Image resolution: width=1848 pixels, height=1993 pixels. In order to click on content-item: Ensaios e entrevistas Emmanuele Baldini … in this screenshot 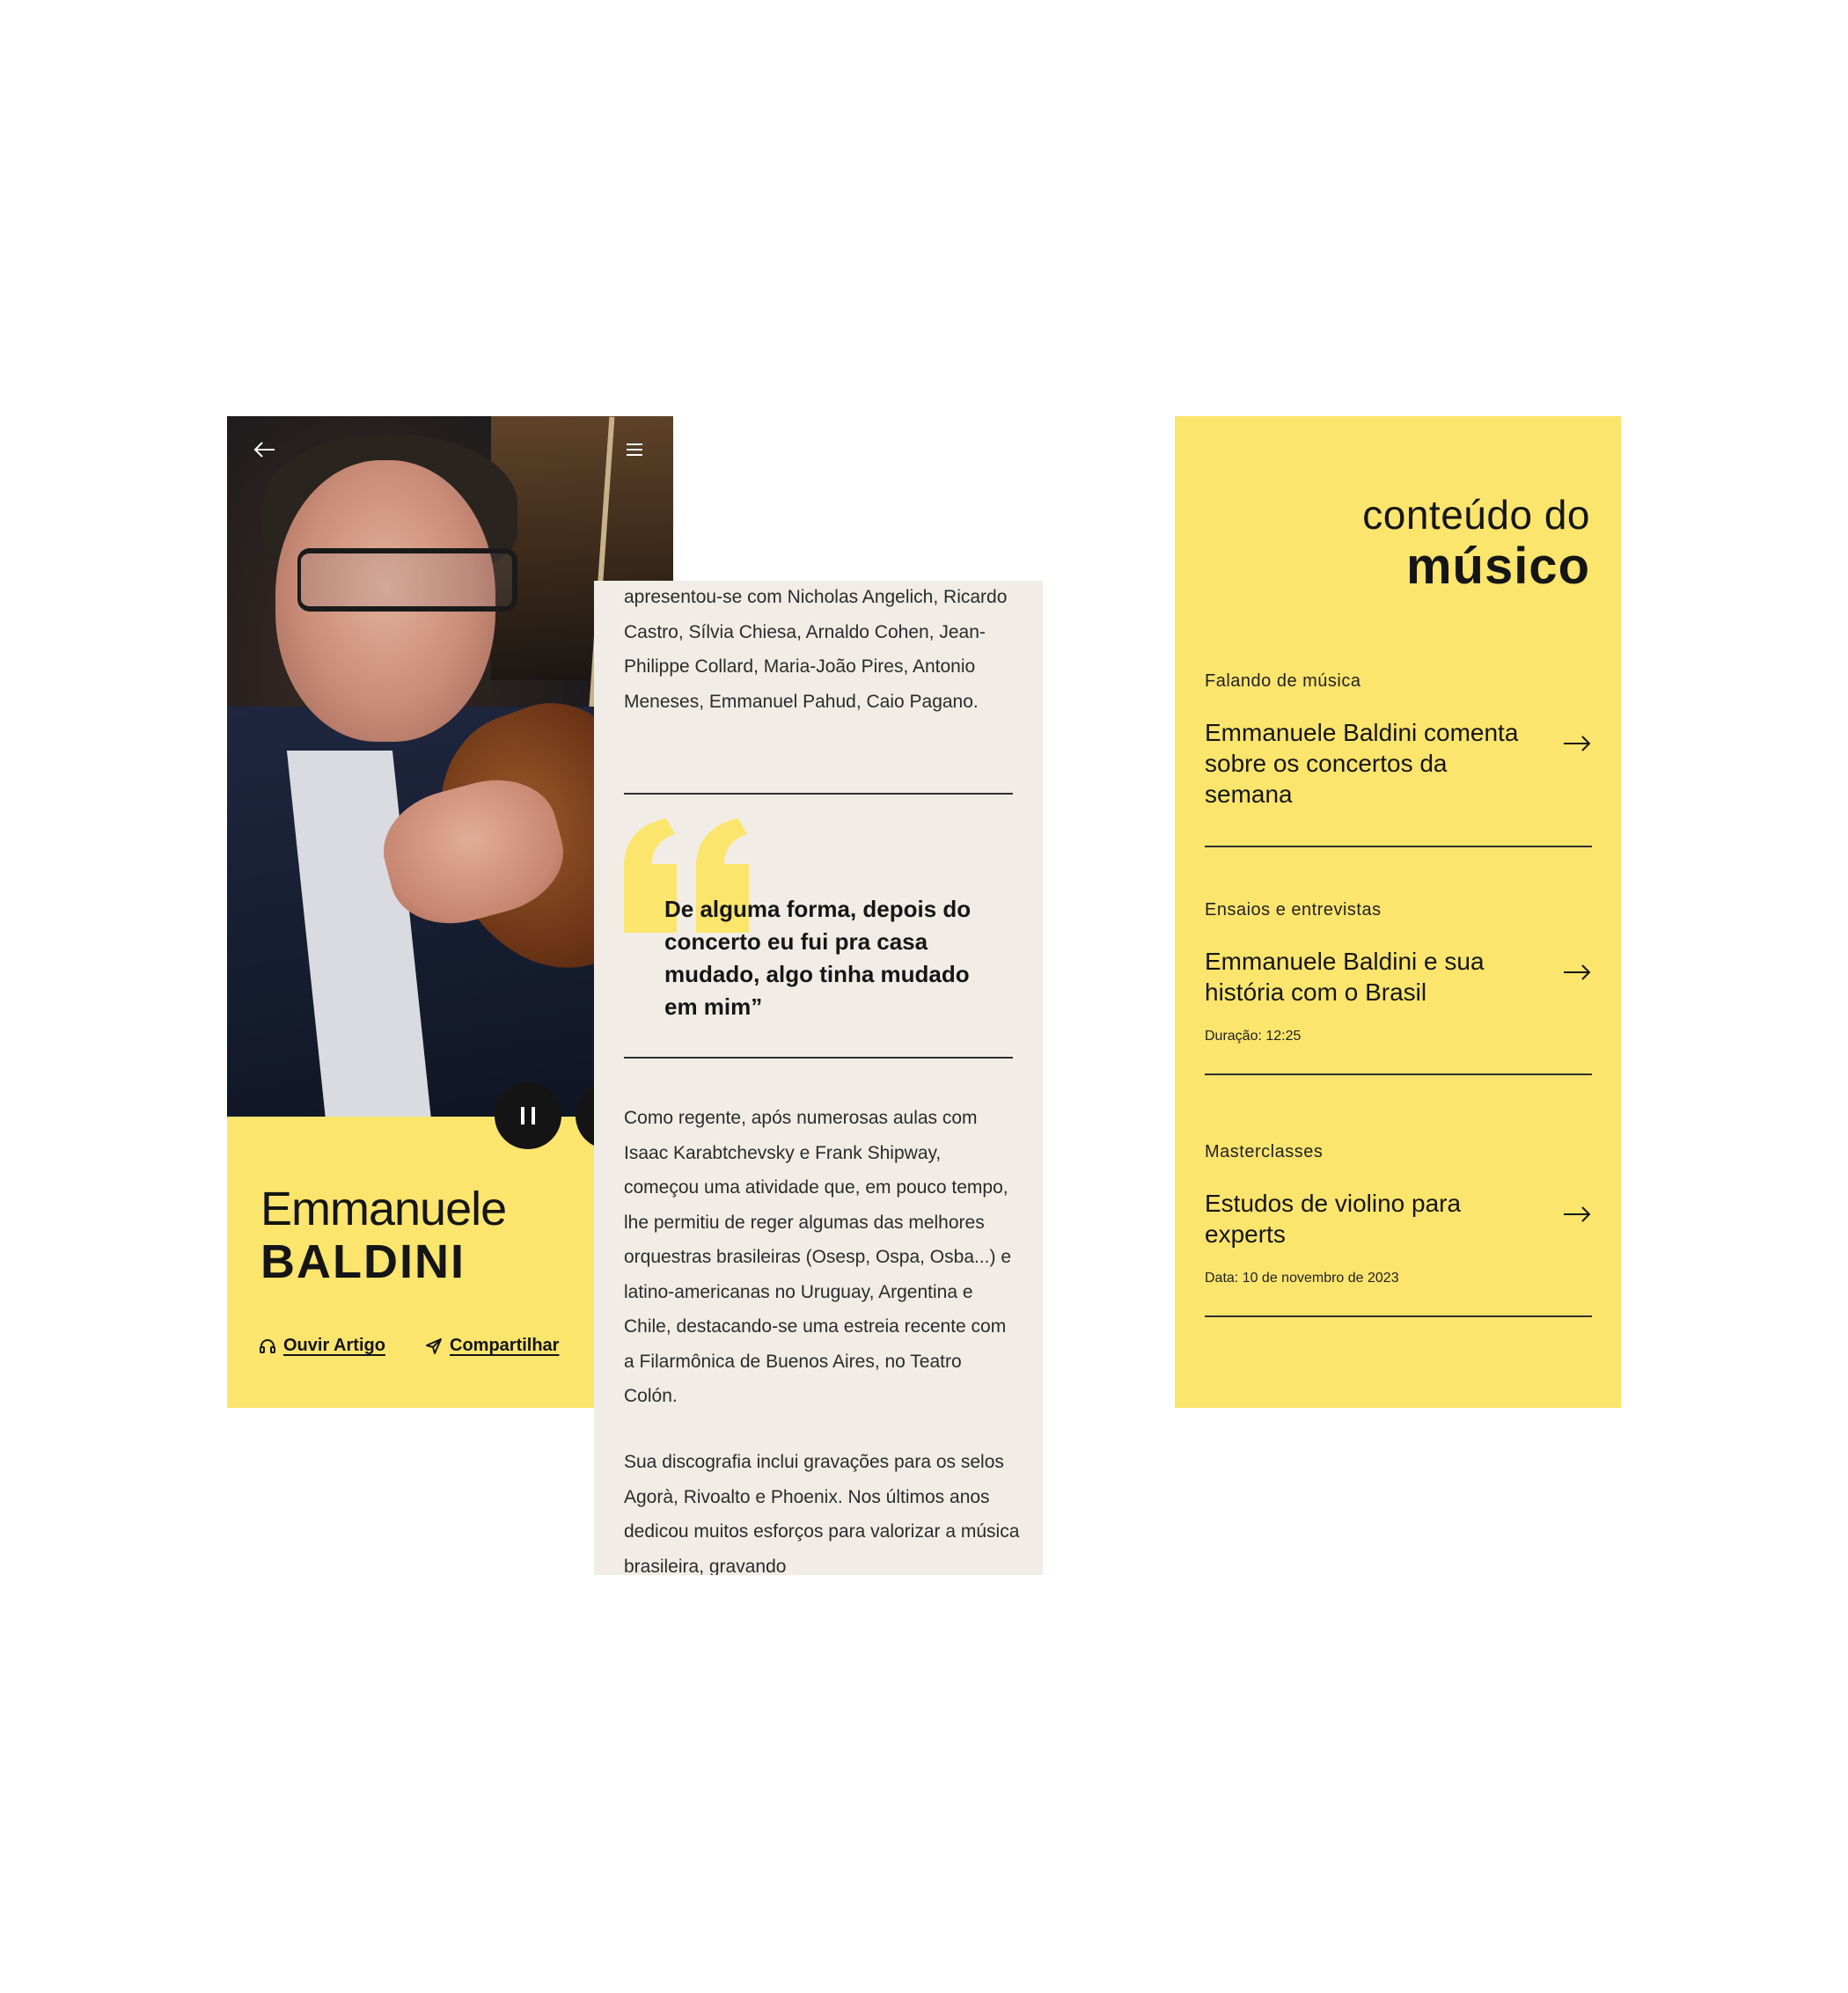, I will do `click(1398, 997)`.